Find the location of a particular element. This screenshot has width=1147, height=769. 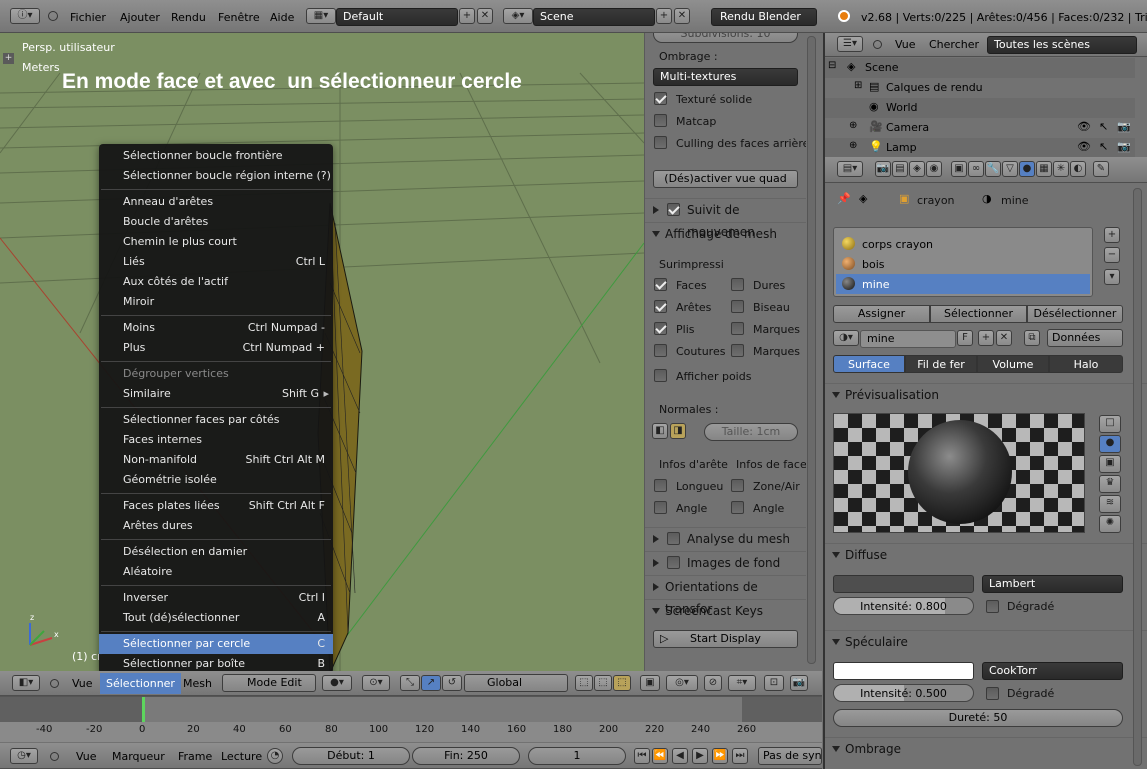

menu-item-non-manifold: Non-manifold Shift Ctrl Alt M is located at coordinates (216, 460).